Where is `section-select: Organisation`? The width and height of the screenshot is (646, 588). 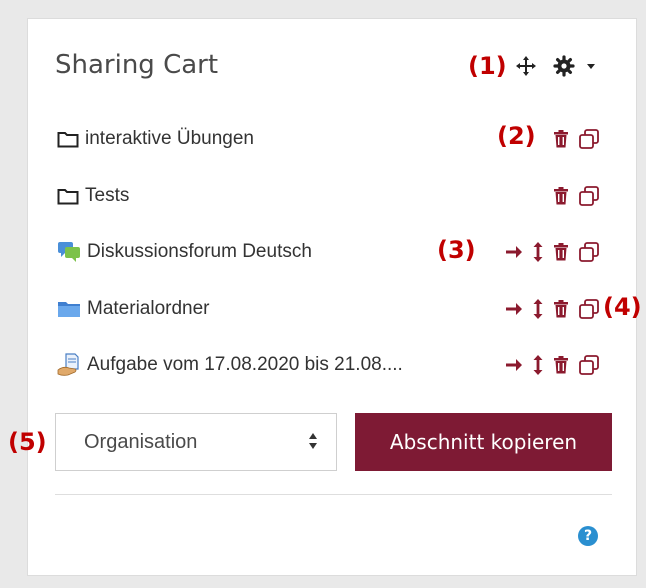 section-select: Organisation is located at coordinates (196, 442).